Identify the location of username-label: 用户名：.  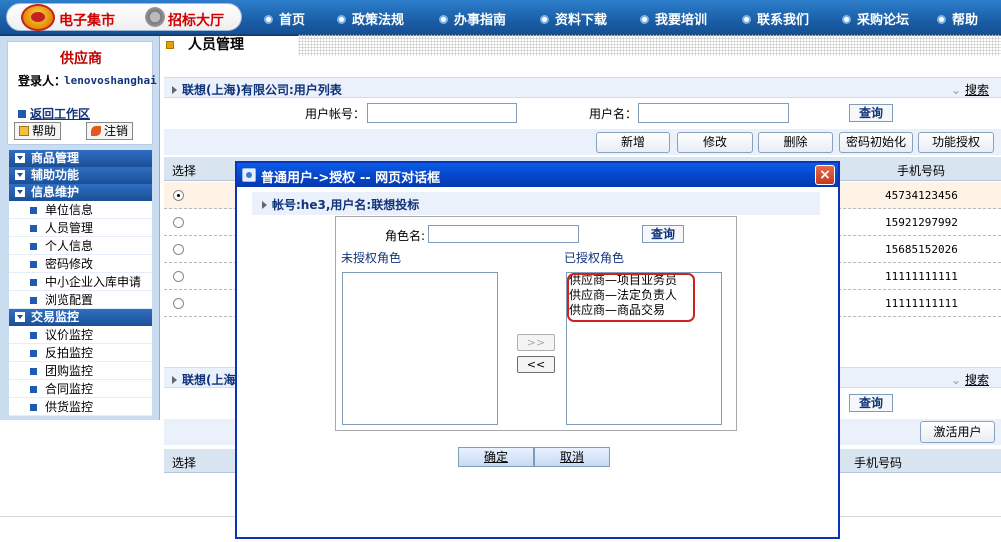
(613, 114).